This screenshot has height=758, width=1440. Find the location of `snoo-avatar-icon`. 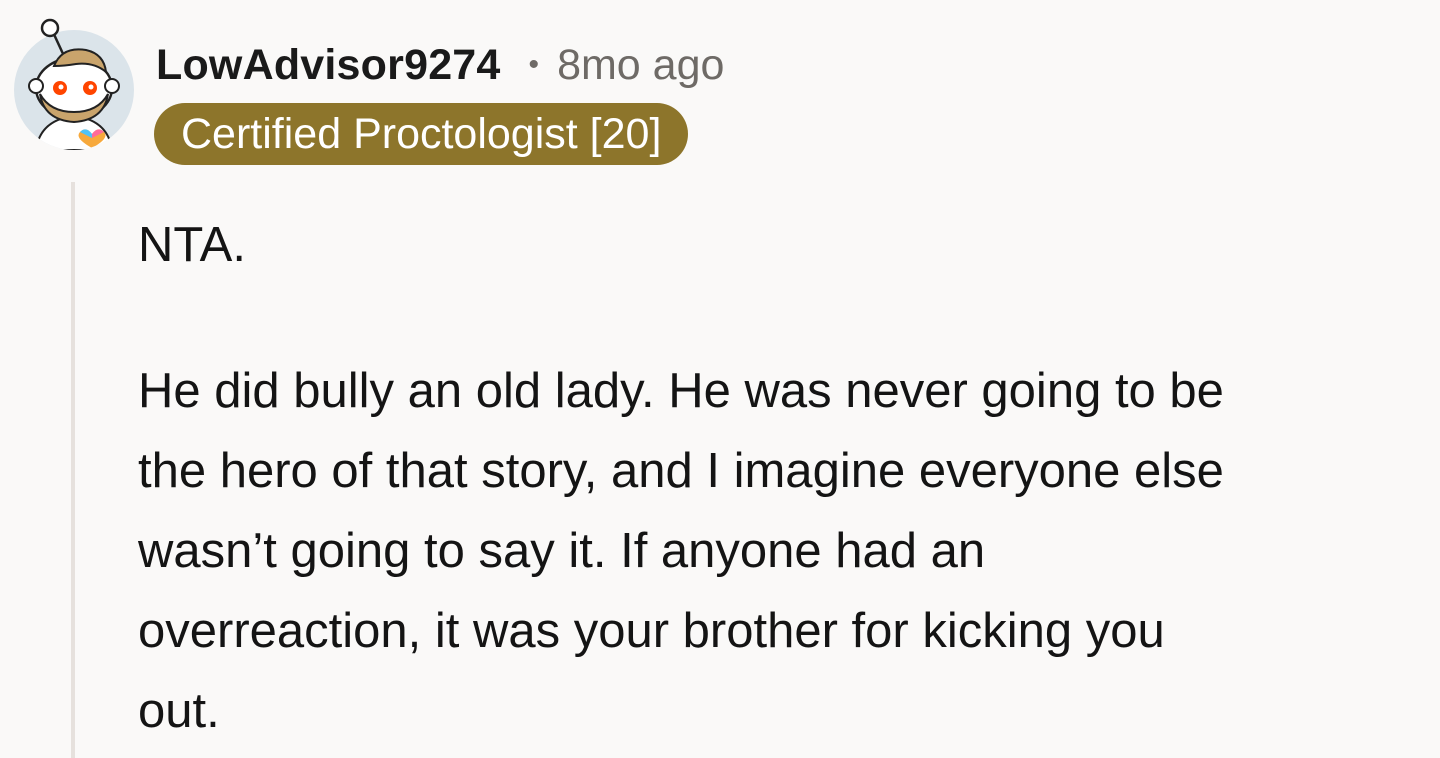

snoo-avatar-icon is located at coordinates (74, 84).